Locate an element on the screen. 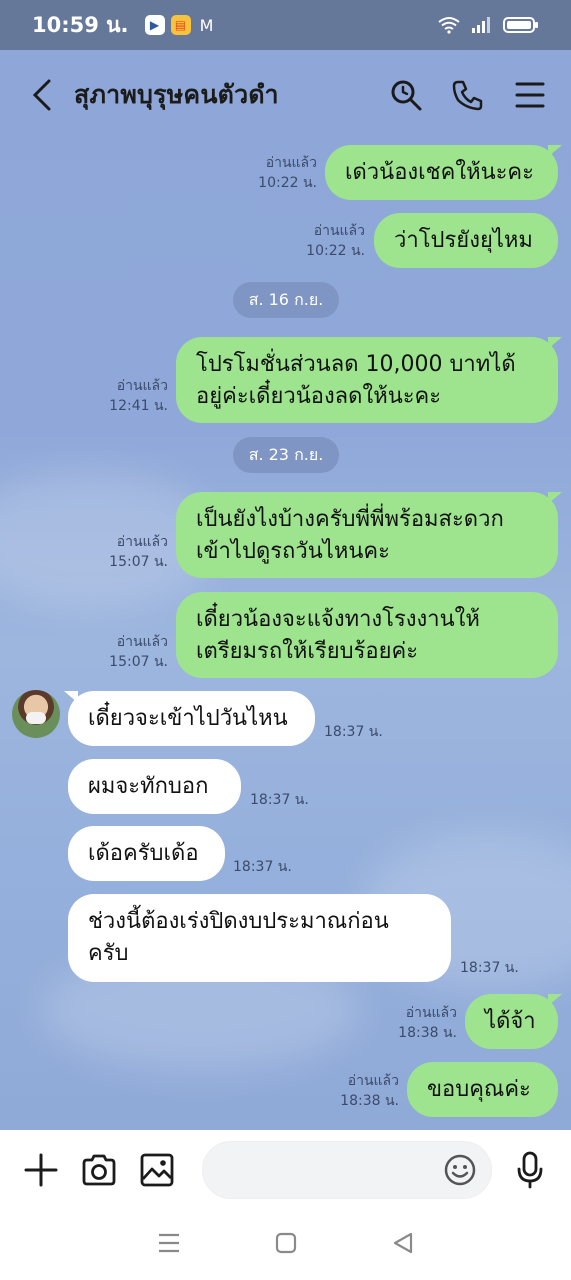 This screenshot has height=1280, width=571. image-icon is located at coordinates (157, 1170).